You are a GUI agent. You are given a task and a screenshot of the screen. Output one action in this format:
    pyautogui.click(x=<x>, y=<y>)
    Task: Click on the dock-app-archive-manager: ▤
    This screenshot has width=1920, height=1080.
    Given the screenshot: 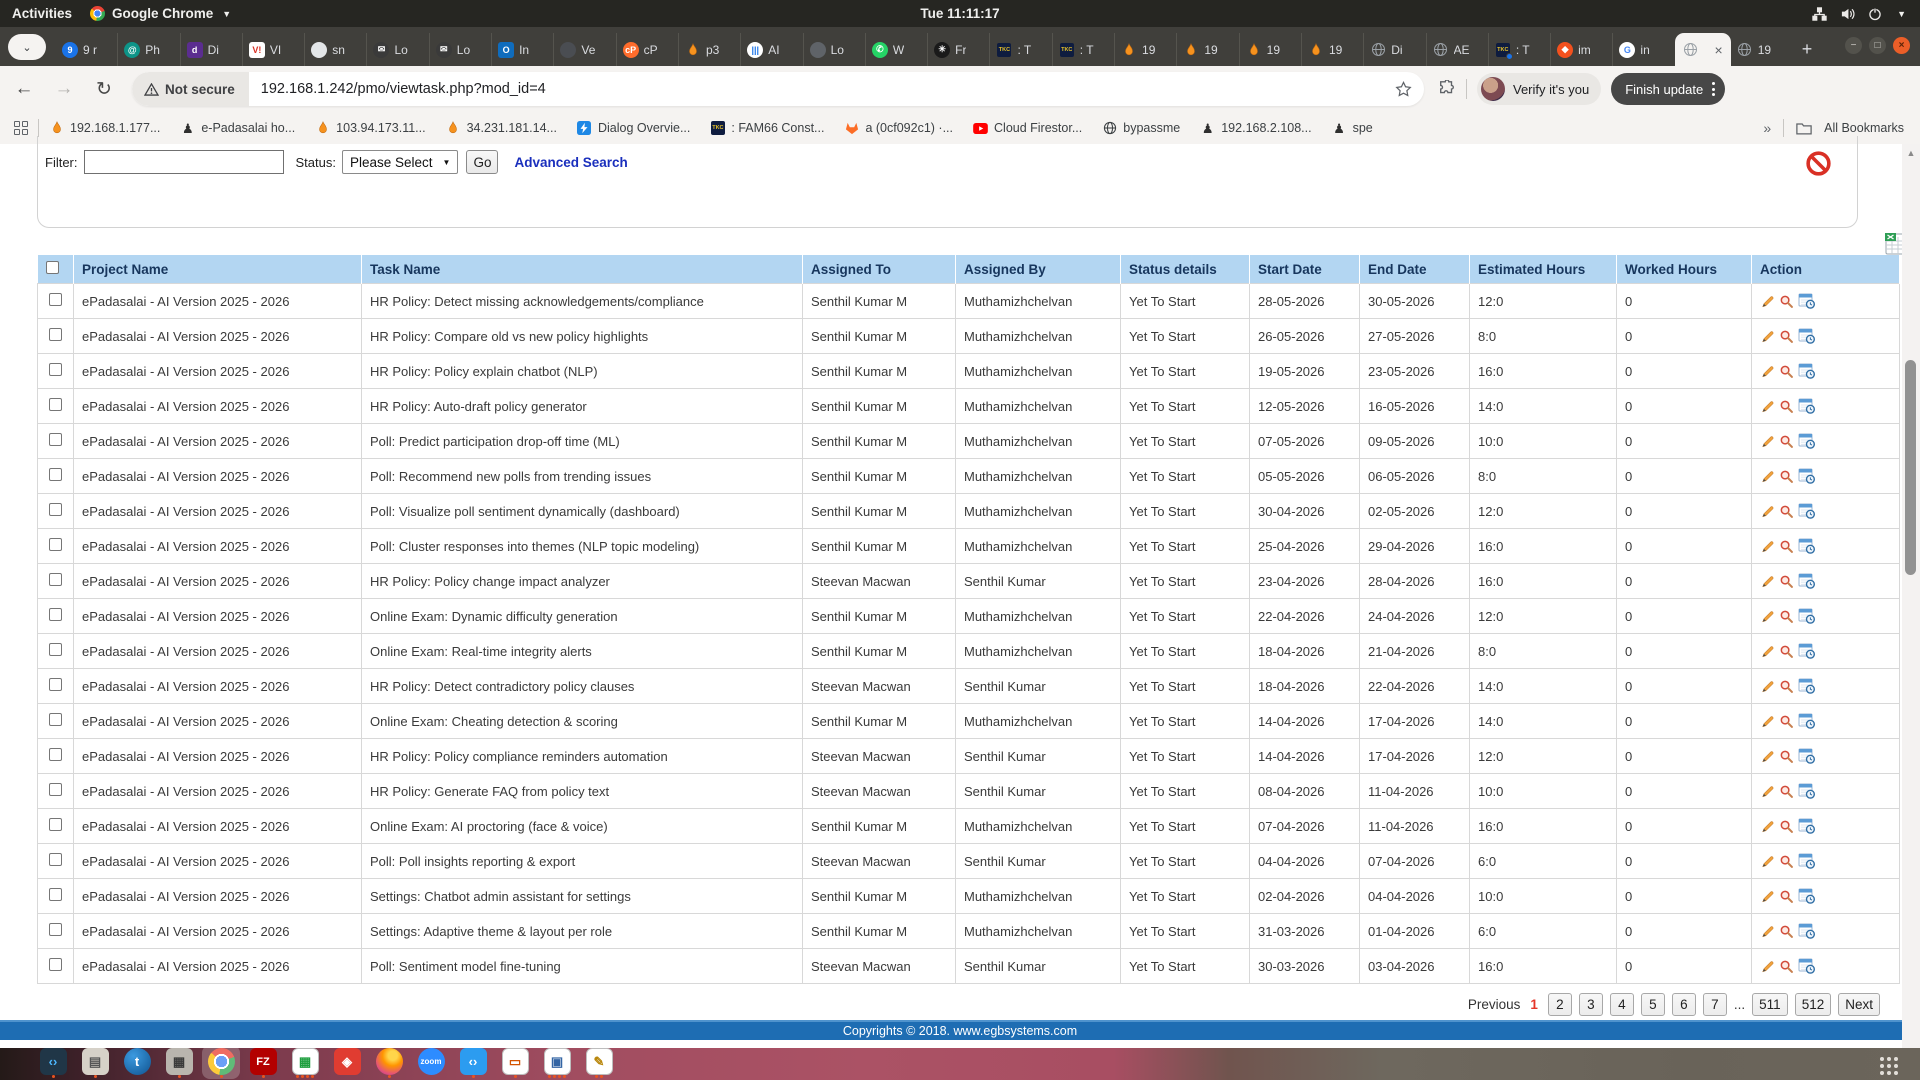 What is the action you would take?
    pyautogui.click(x=95, y=1063)
    